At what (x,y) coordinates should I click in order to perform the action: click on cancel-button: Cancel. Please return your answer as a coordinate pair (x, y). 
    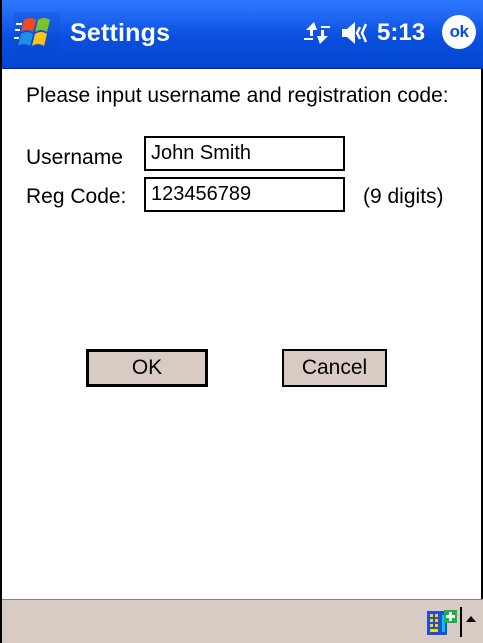
    Looking at the image, I should click on (334, 368).